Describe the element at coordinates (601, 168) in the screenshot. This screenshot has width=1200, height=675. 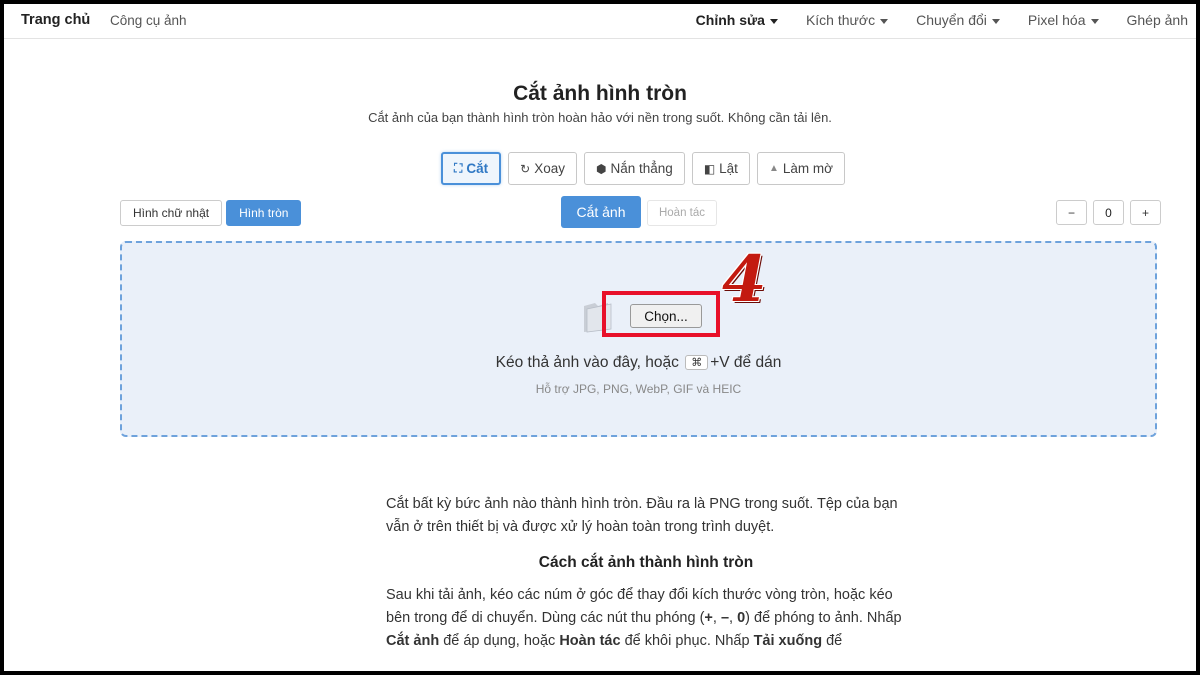
I see `straighten-icon: ⬢` at that location.